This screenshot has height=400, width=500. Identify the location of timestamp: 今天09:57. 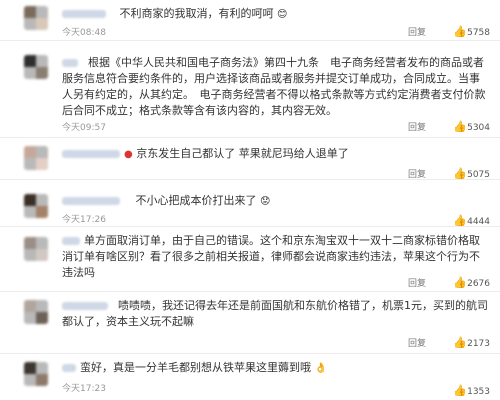
(84, 128).